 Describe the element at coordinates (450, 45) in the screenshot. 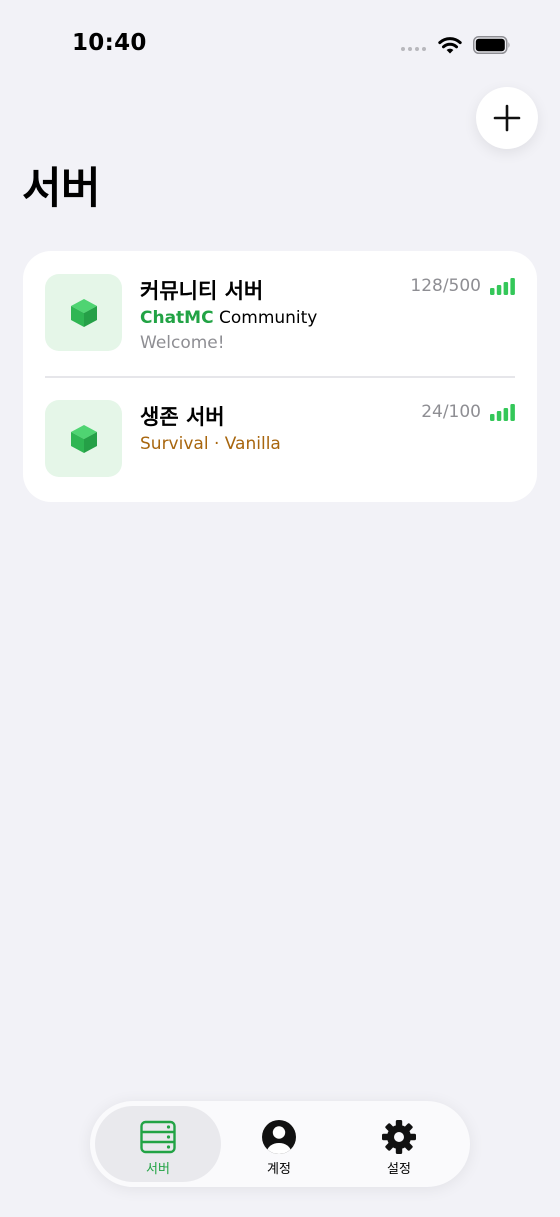

I see `wifi-icon` at that location.